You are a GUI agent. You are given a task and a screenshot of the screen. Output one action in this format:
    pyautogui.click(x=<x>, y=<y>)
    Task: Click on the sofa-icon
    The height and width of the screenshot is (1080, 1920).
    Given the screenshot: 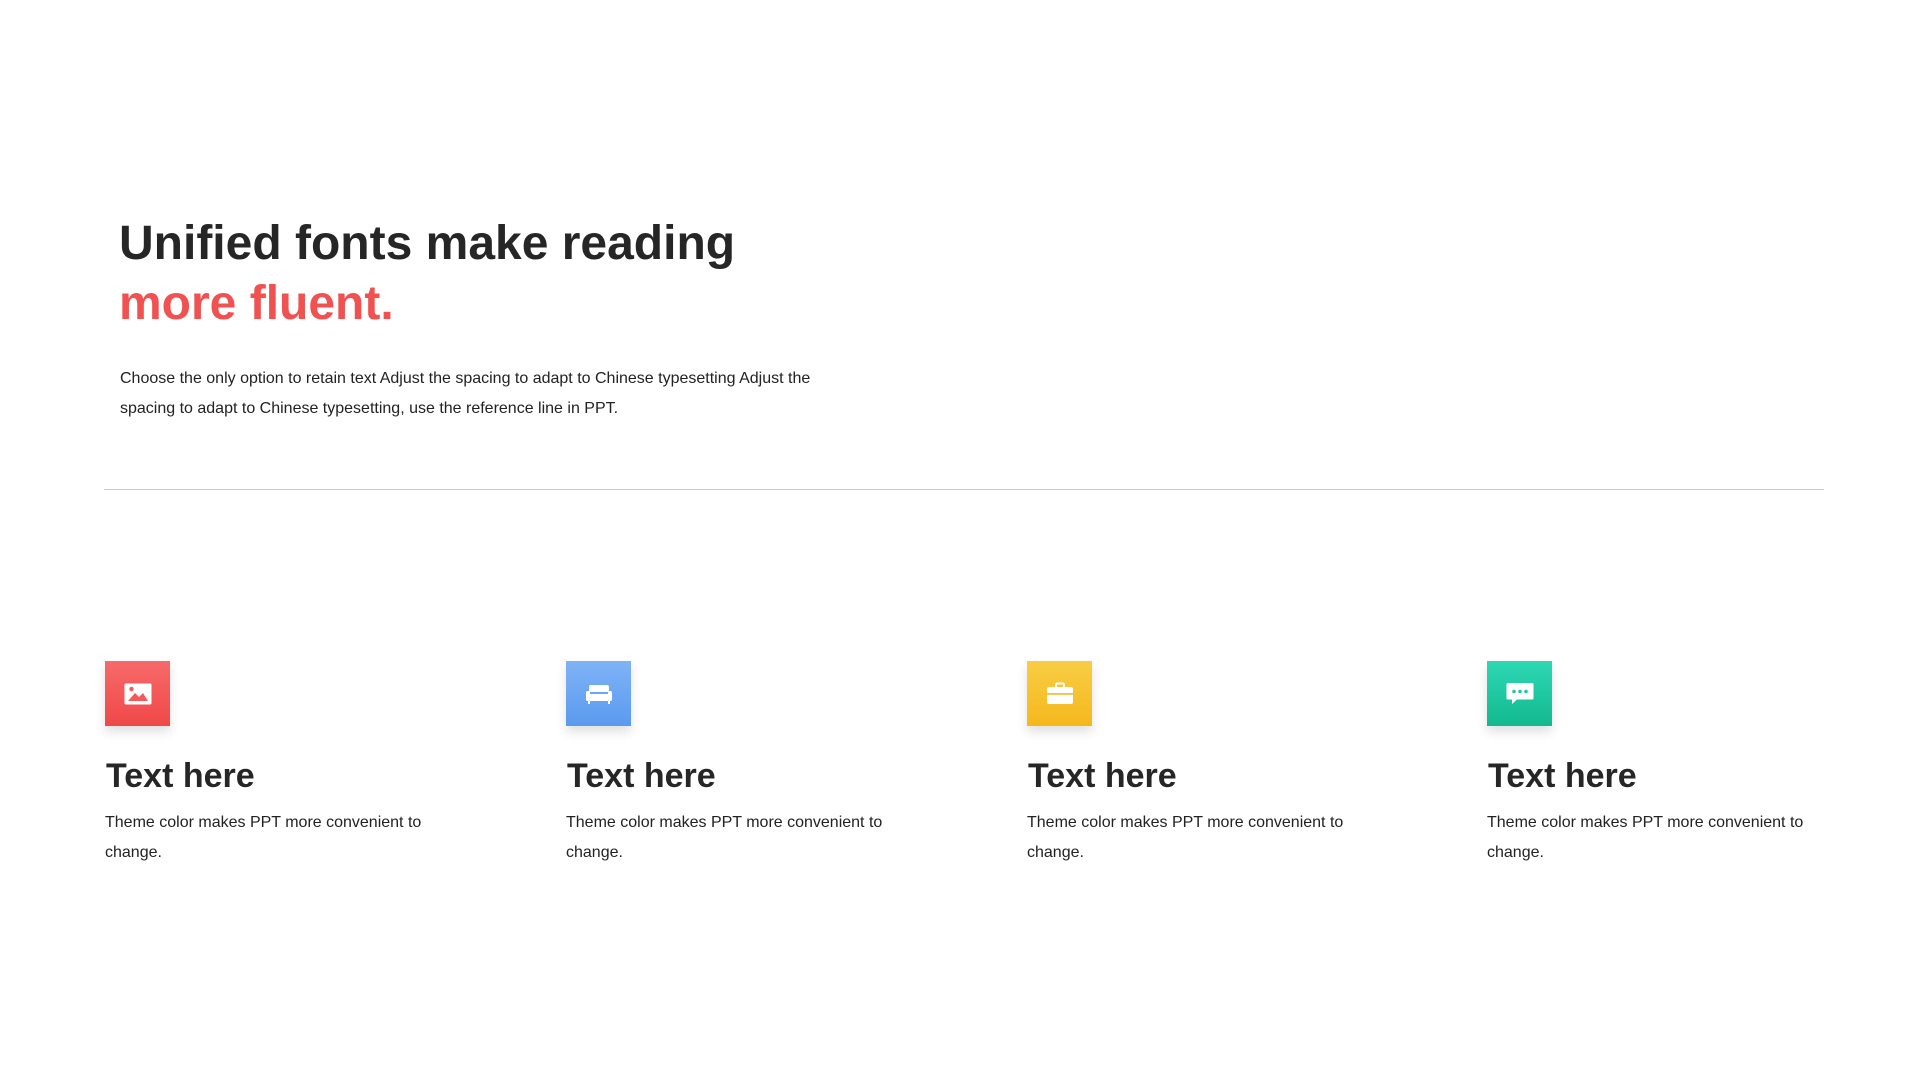 What is the action you would take?
    pyautogui.click(x=598, y=693)
    